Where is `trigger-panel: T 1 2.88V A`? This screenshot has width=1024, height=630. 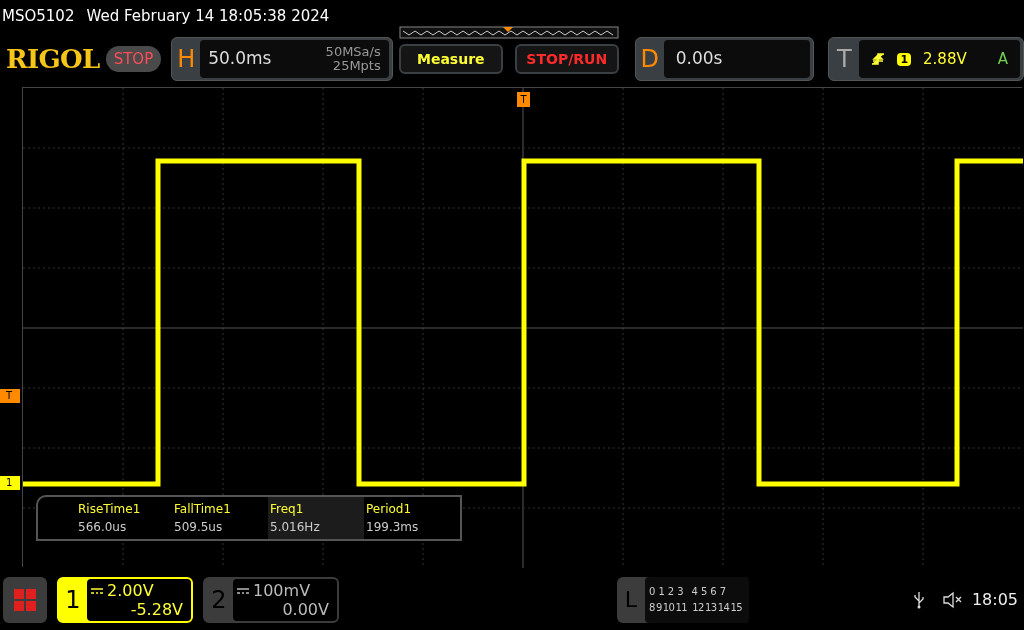 trigger-panel: T 1 2.88V A is located at coordinates (926, 59).